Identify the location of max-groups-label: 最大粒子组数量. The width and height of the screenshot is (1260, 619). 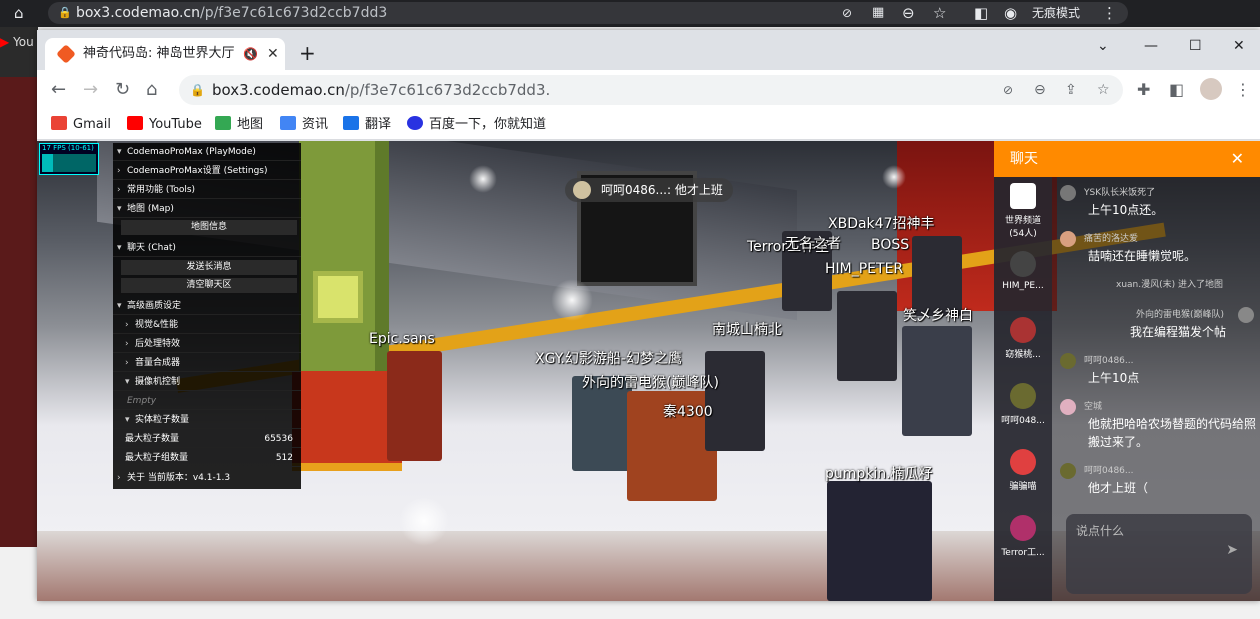
(157, 458).